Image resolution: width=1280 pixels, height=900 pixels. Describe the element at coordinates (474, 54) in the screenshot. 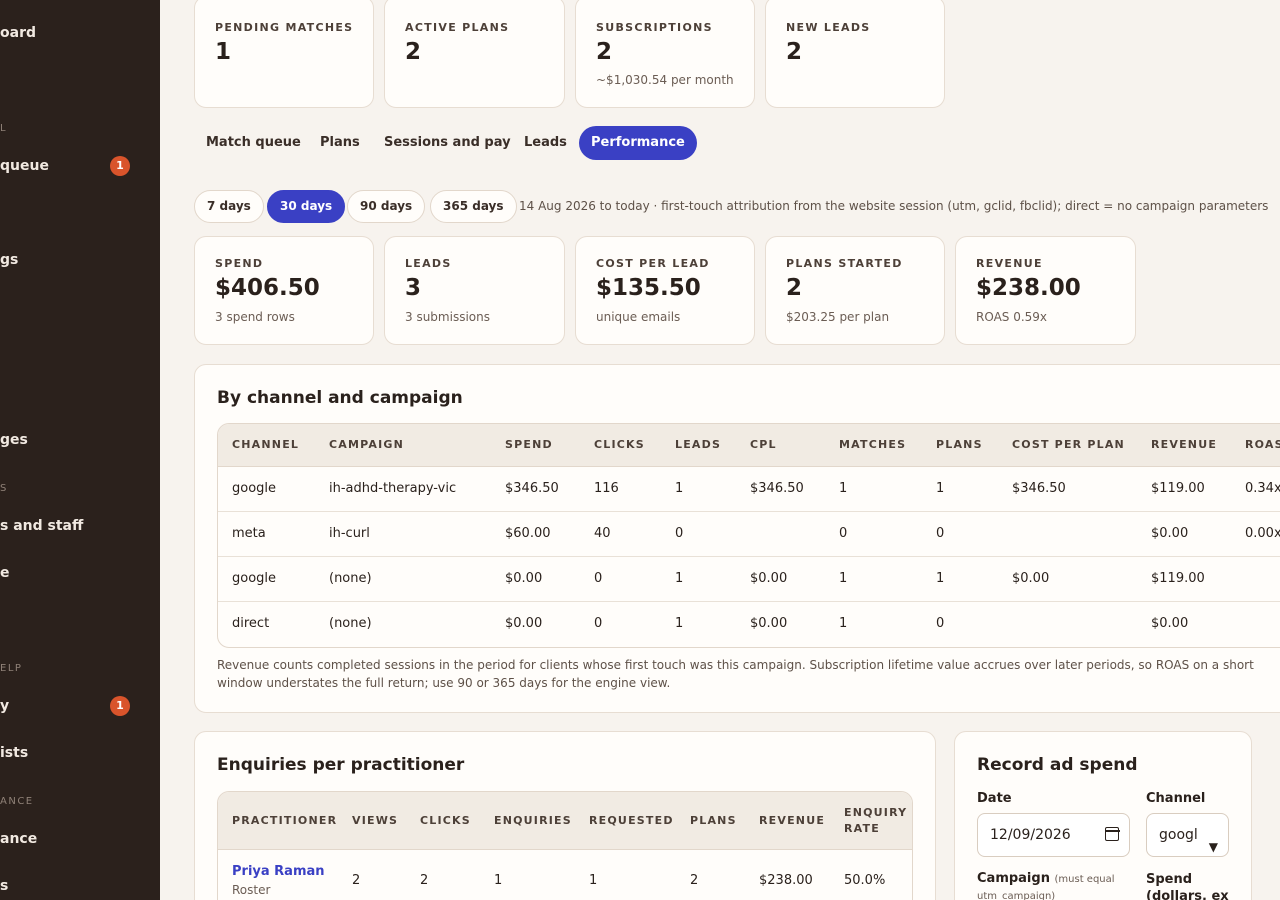

I see `summary-card-active-plans: ACTIVE PLANS 2` at that location.